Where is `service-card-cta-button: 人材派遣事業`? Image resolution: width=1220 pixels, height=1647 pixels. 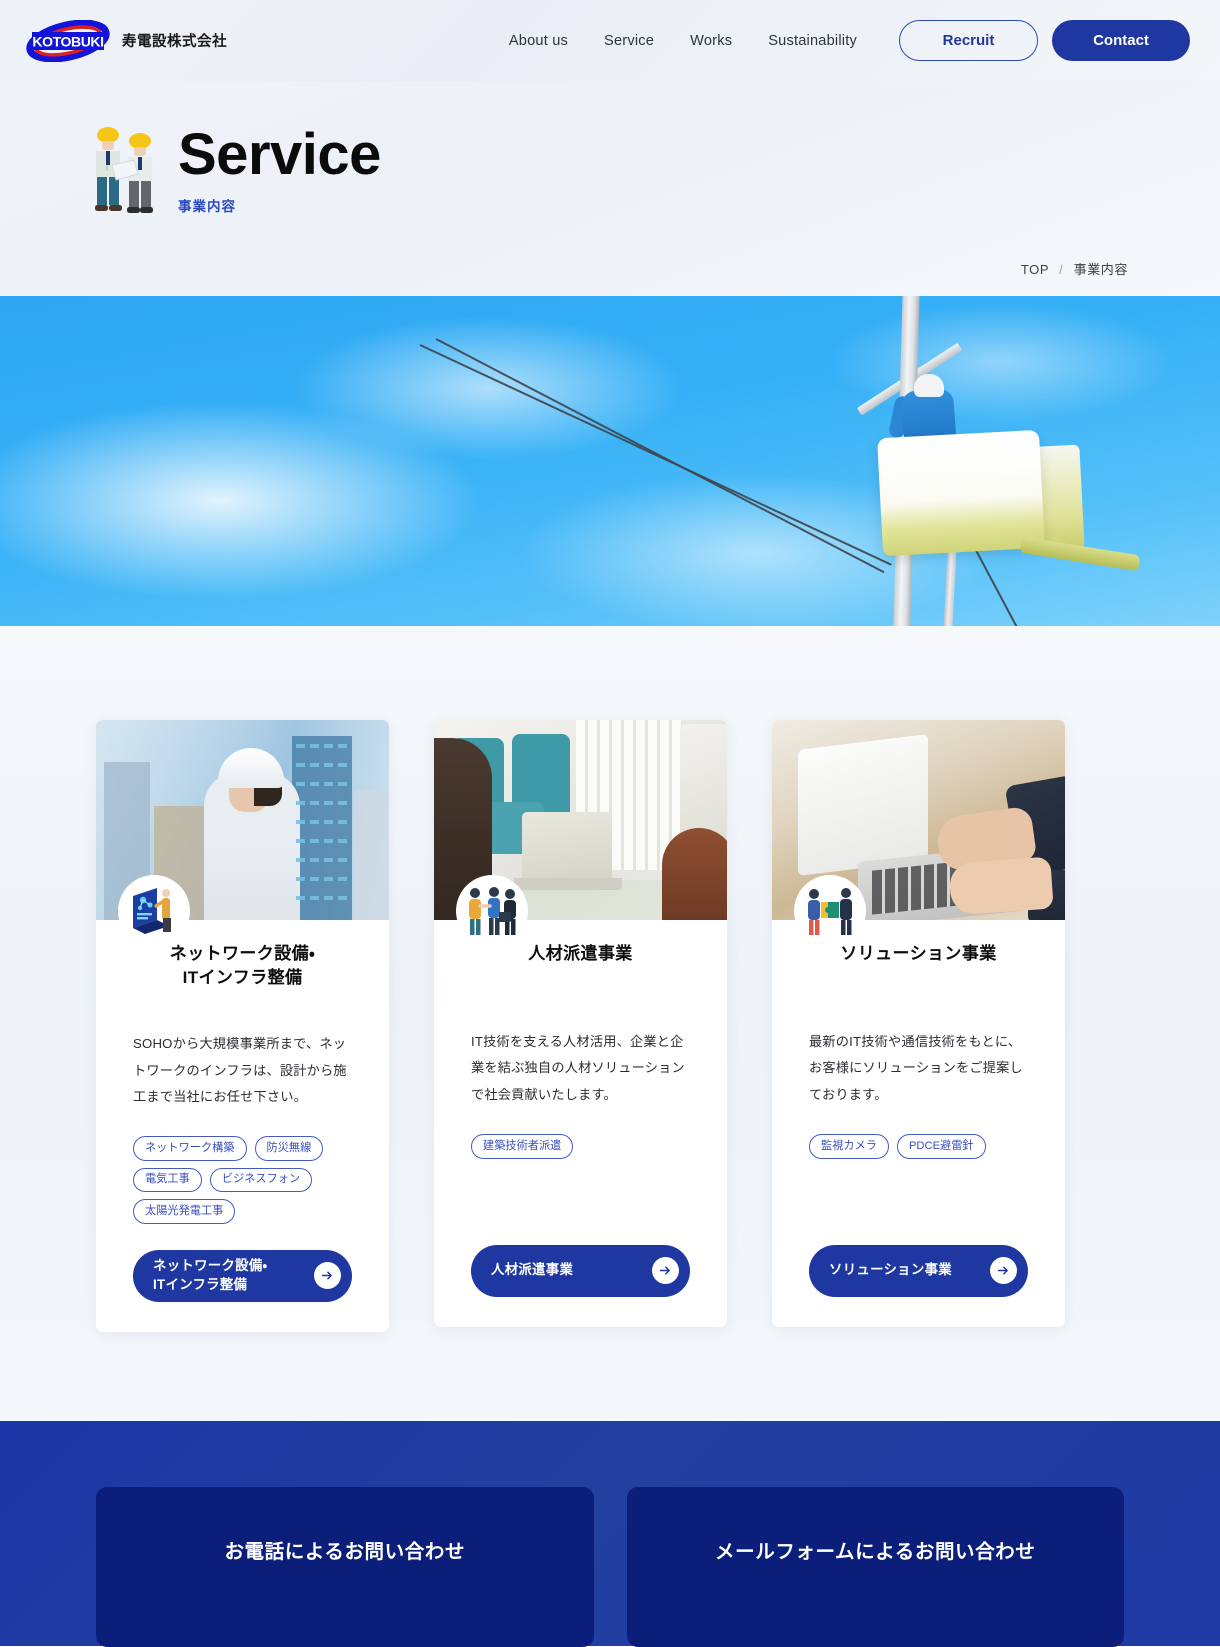 service-card-cta-button: 人材派遣事業 is located at coordinates (580, 1270).